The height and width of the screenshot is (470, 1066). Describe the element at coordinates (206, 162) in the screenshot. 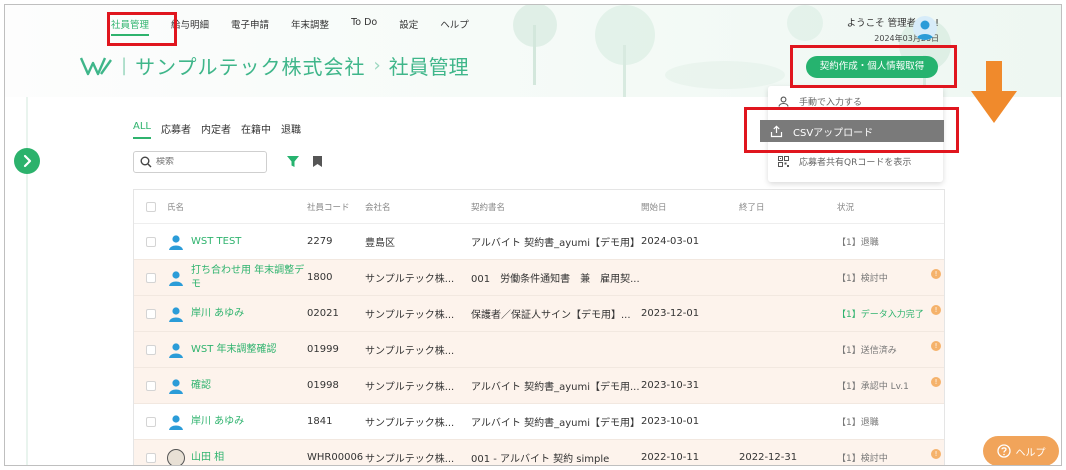

I see `search-input` at that location.